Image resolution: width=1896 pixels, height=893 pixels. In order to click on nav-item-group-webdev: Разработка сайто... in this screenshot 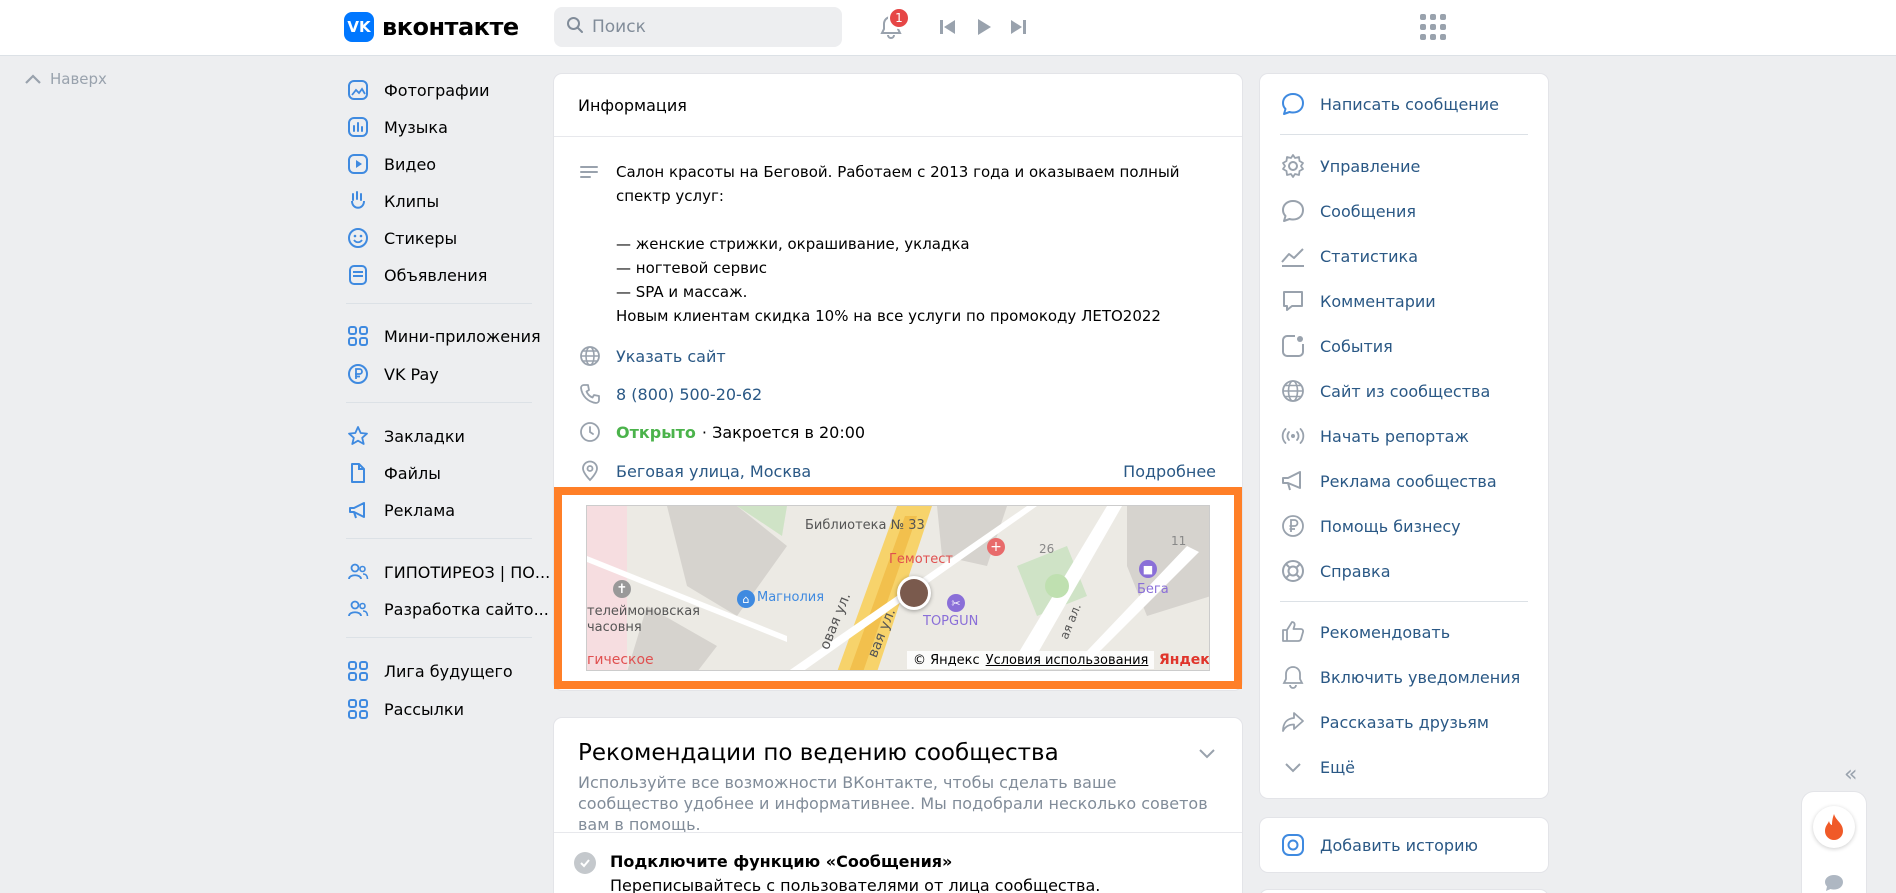, I will do `click(447, 609)`.